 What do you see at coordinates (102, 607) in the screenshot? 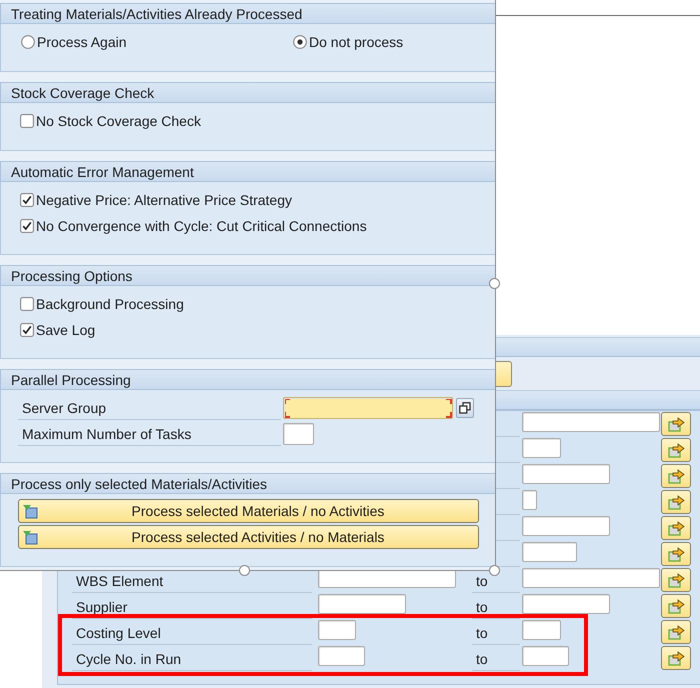
I see `field-label: Supplier` at bounding box center [102, 607].